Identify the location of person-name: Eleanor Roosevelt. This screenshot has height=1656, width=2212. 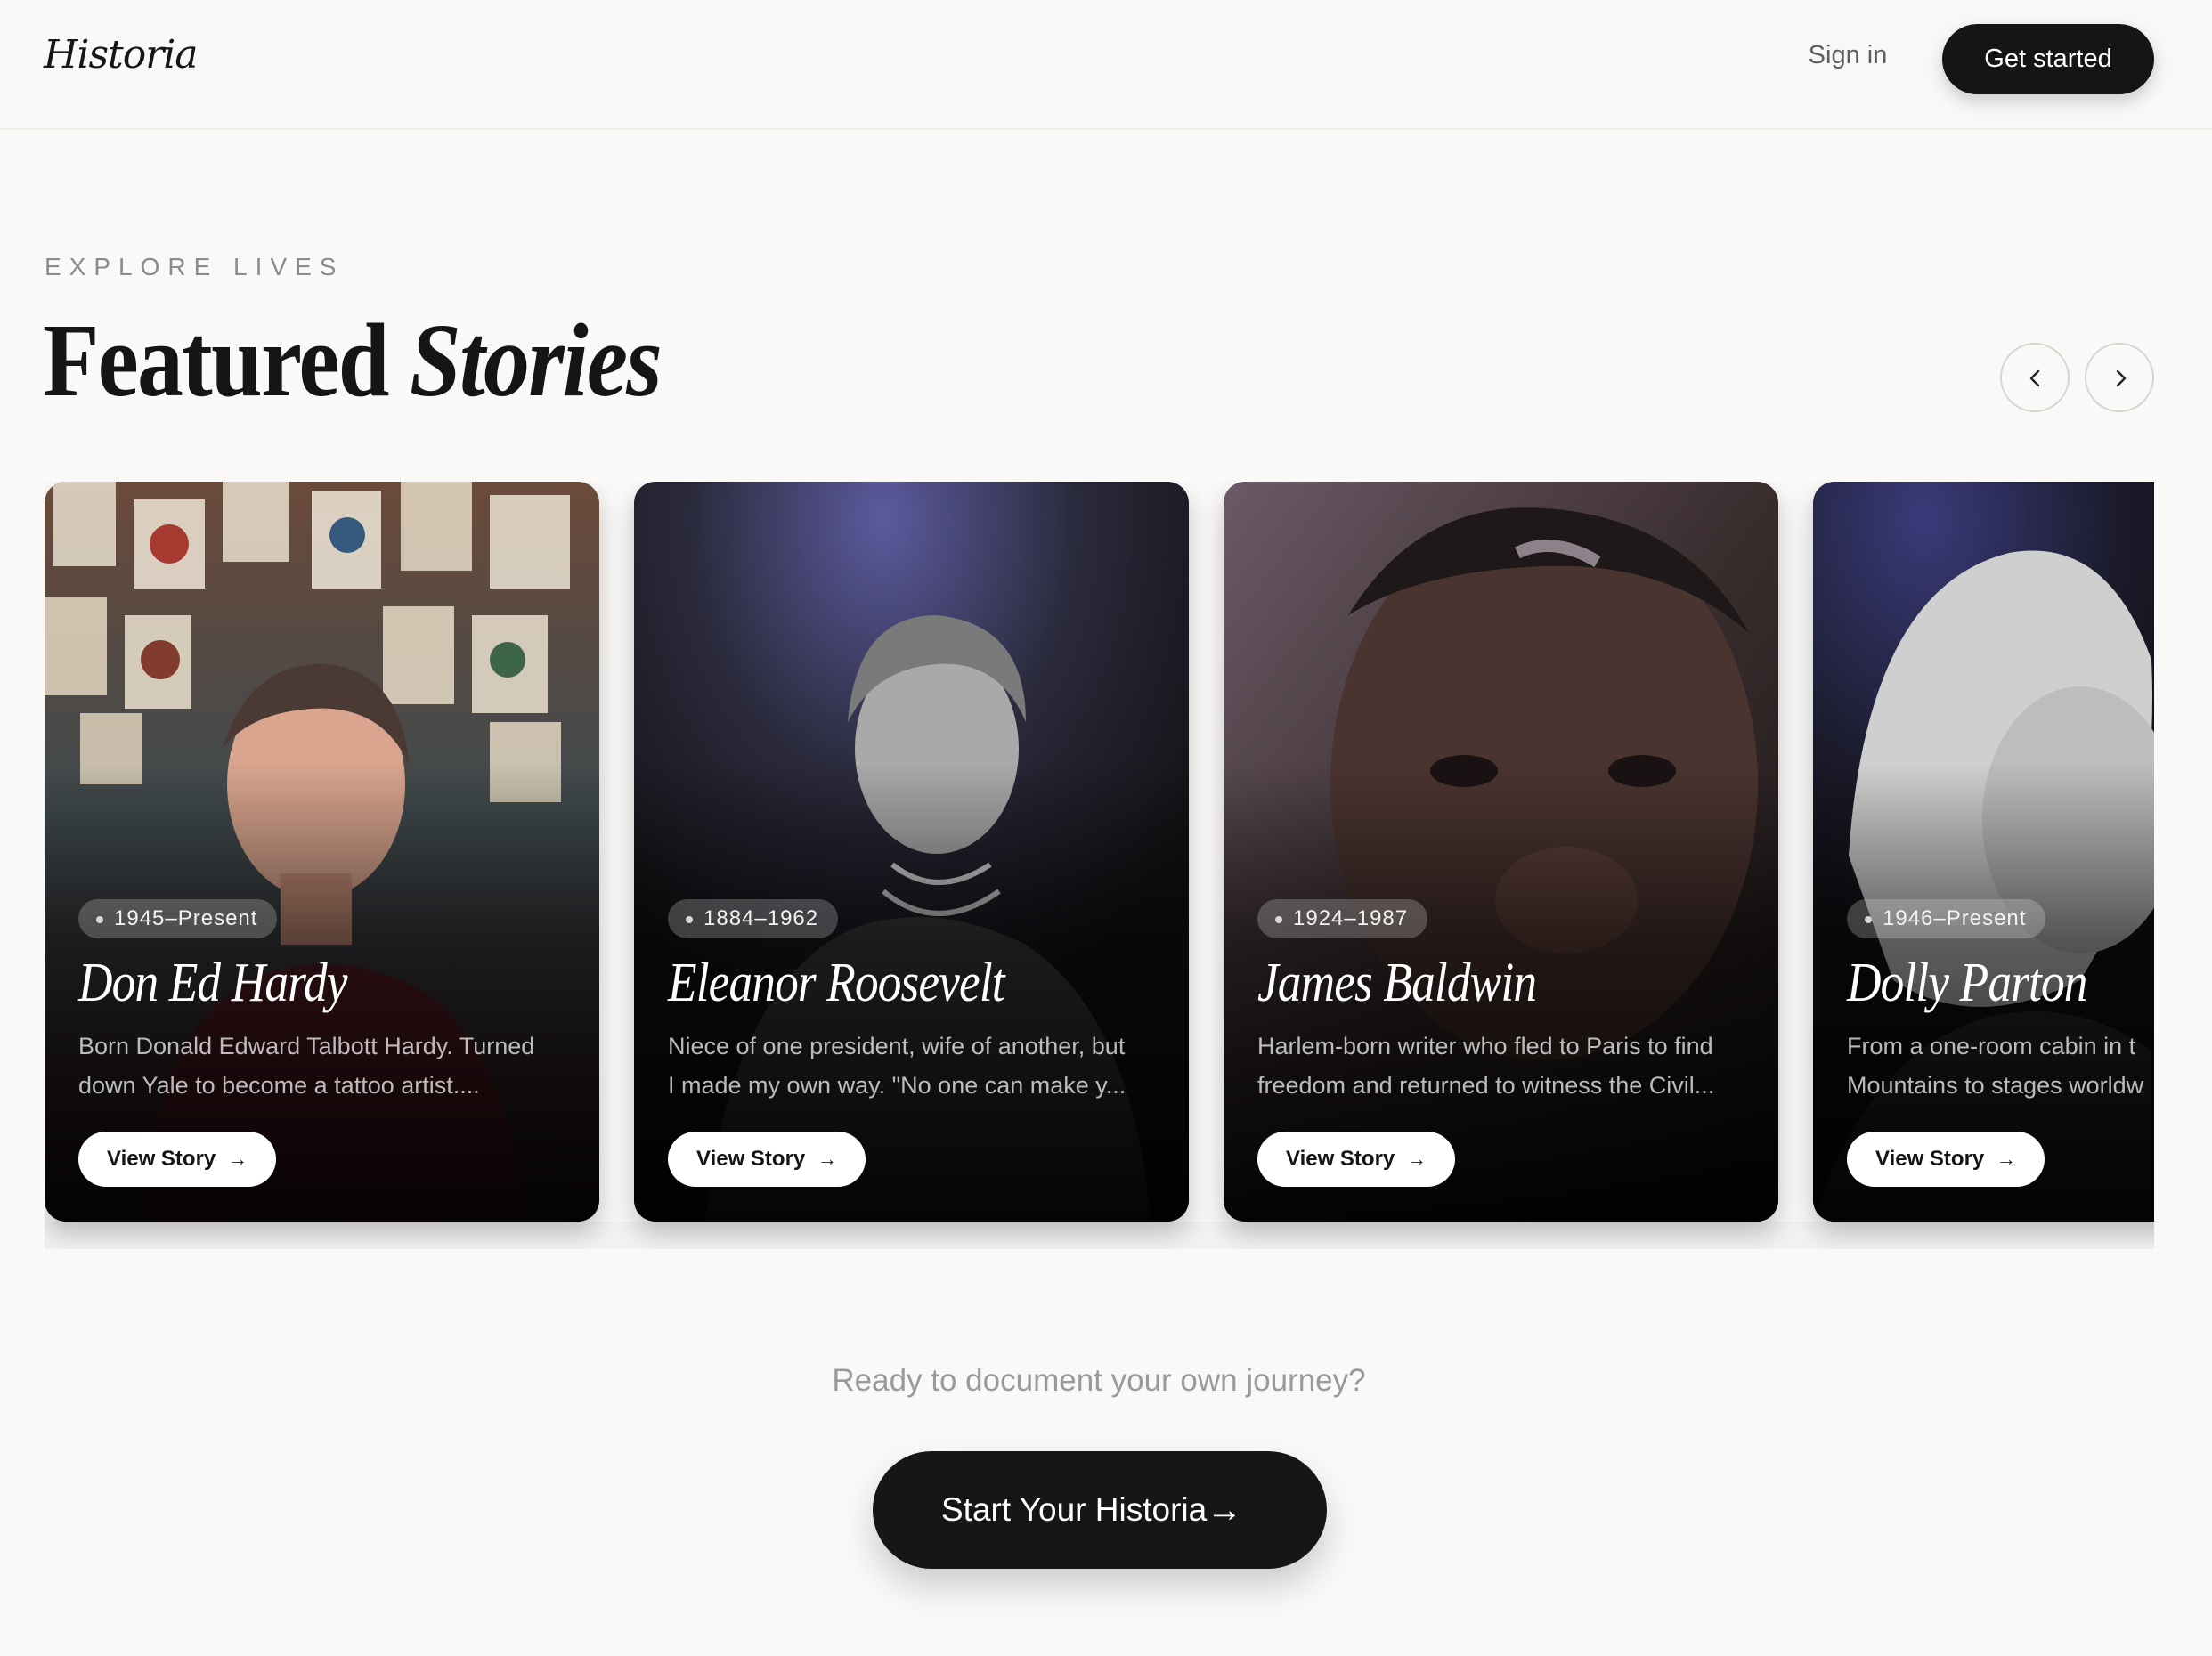
(836, 983).